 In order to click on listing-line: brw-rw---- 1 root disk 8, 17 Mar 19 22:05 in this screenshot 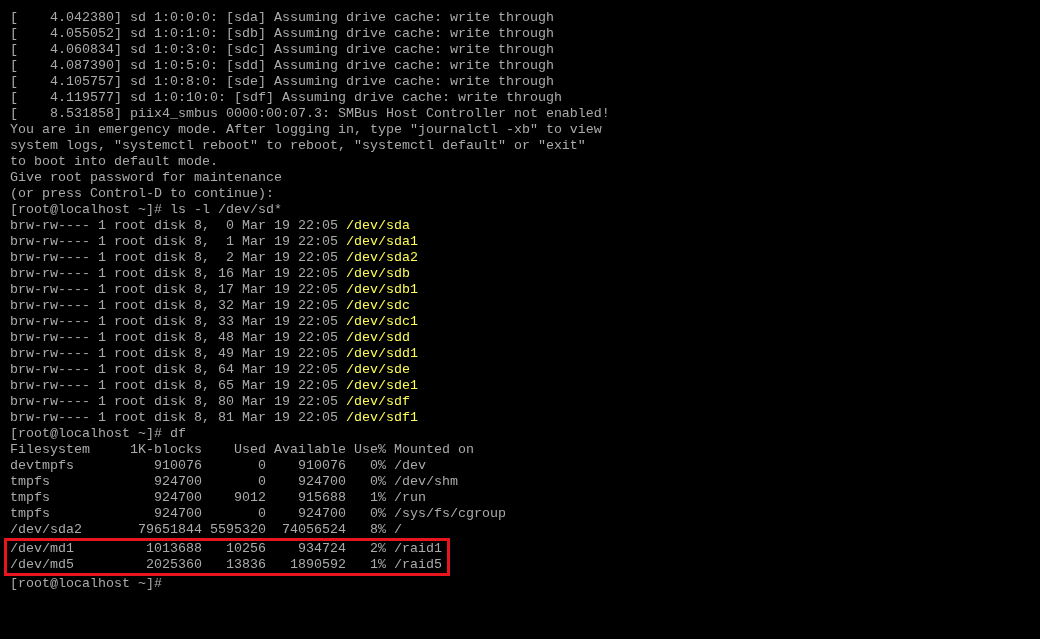, I will do `click(174, 290)`.